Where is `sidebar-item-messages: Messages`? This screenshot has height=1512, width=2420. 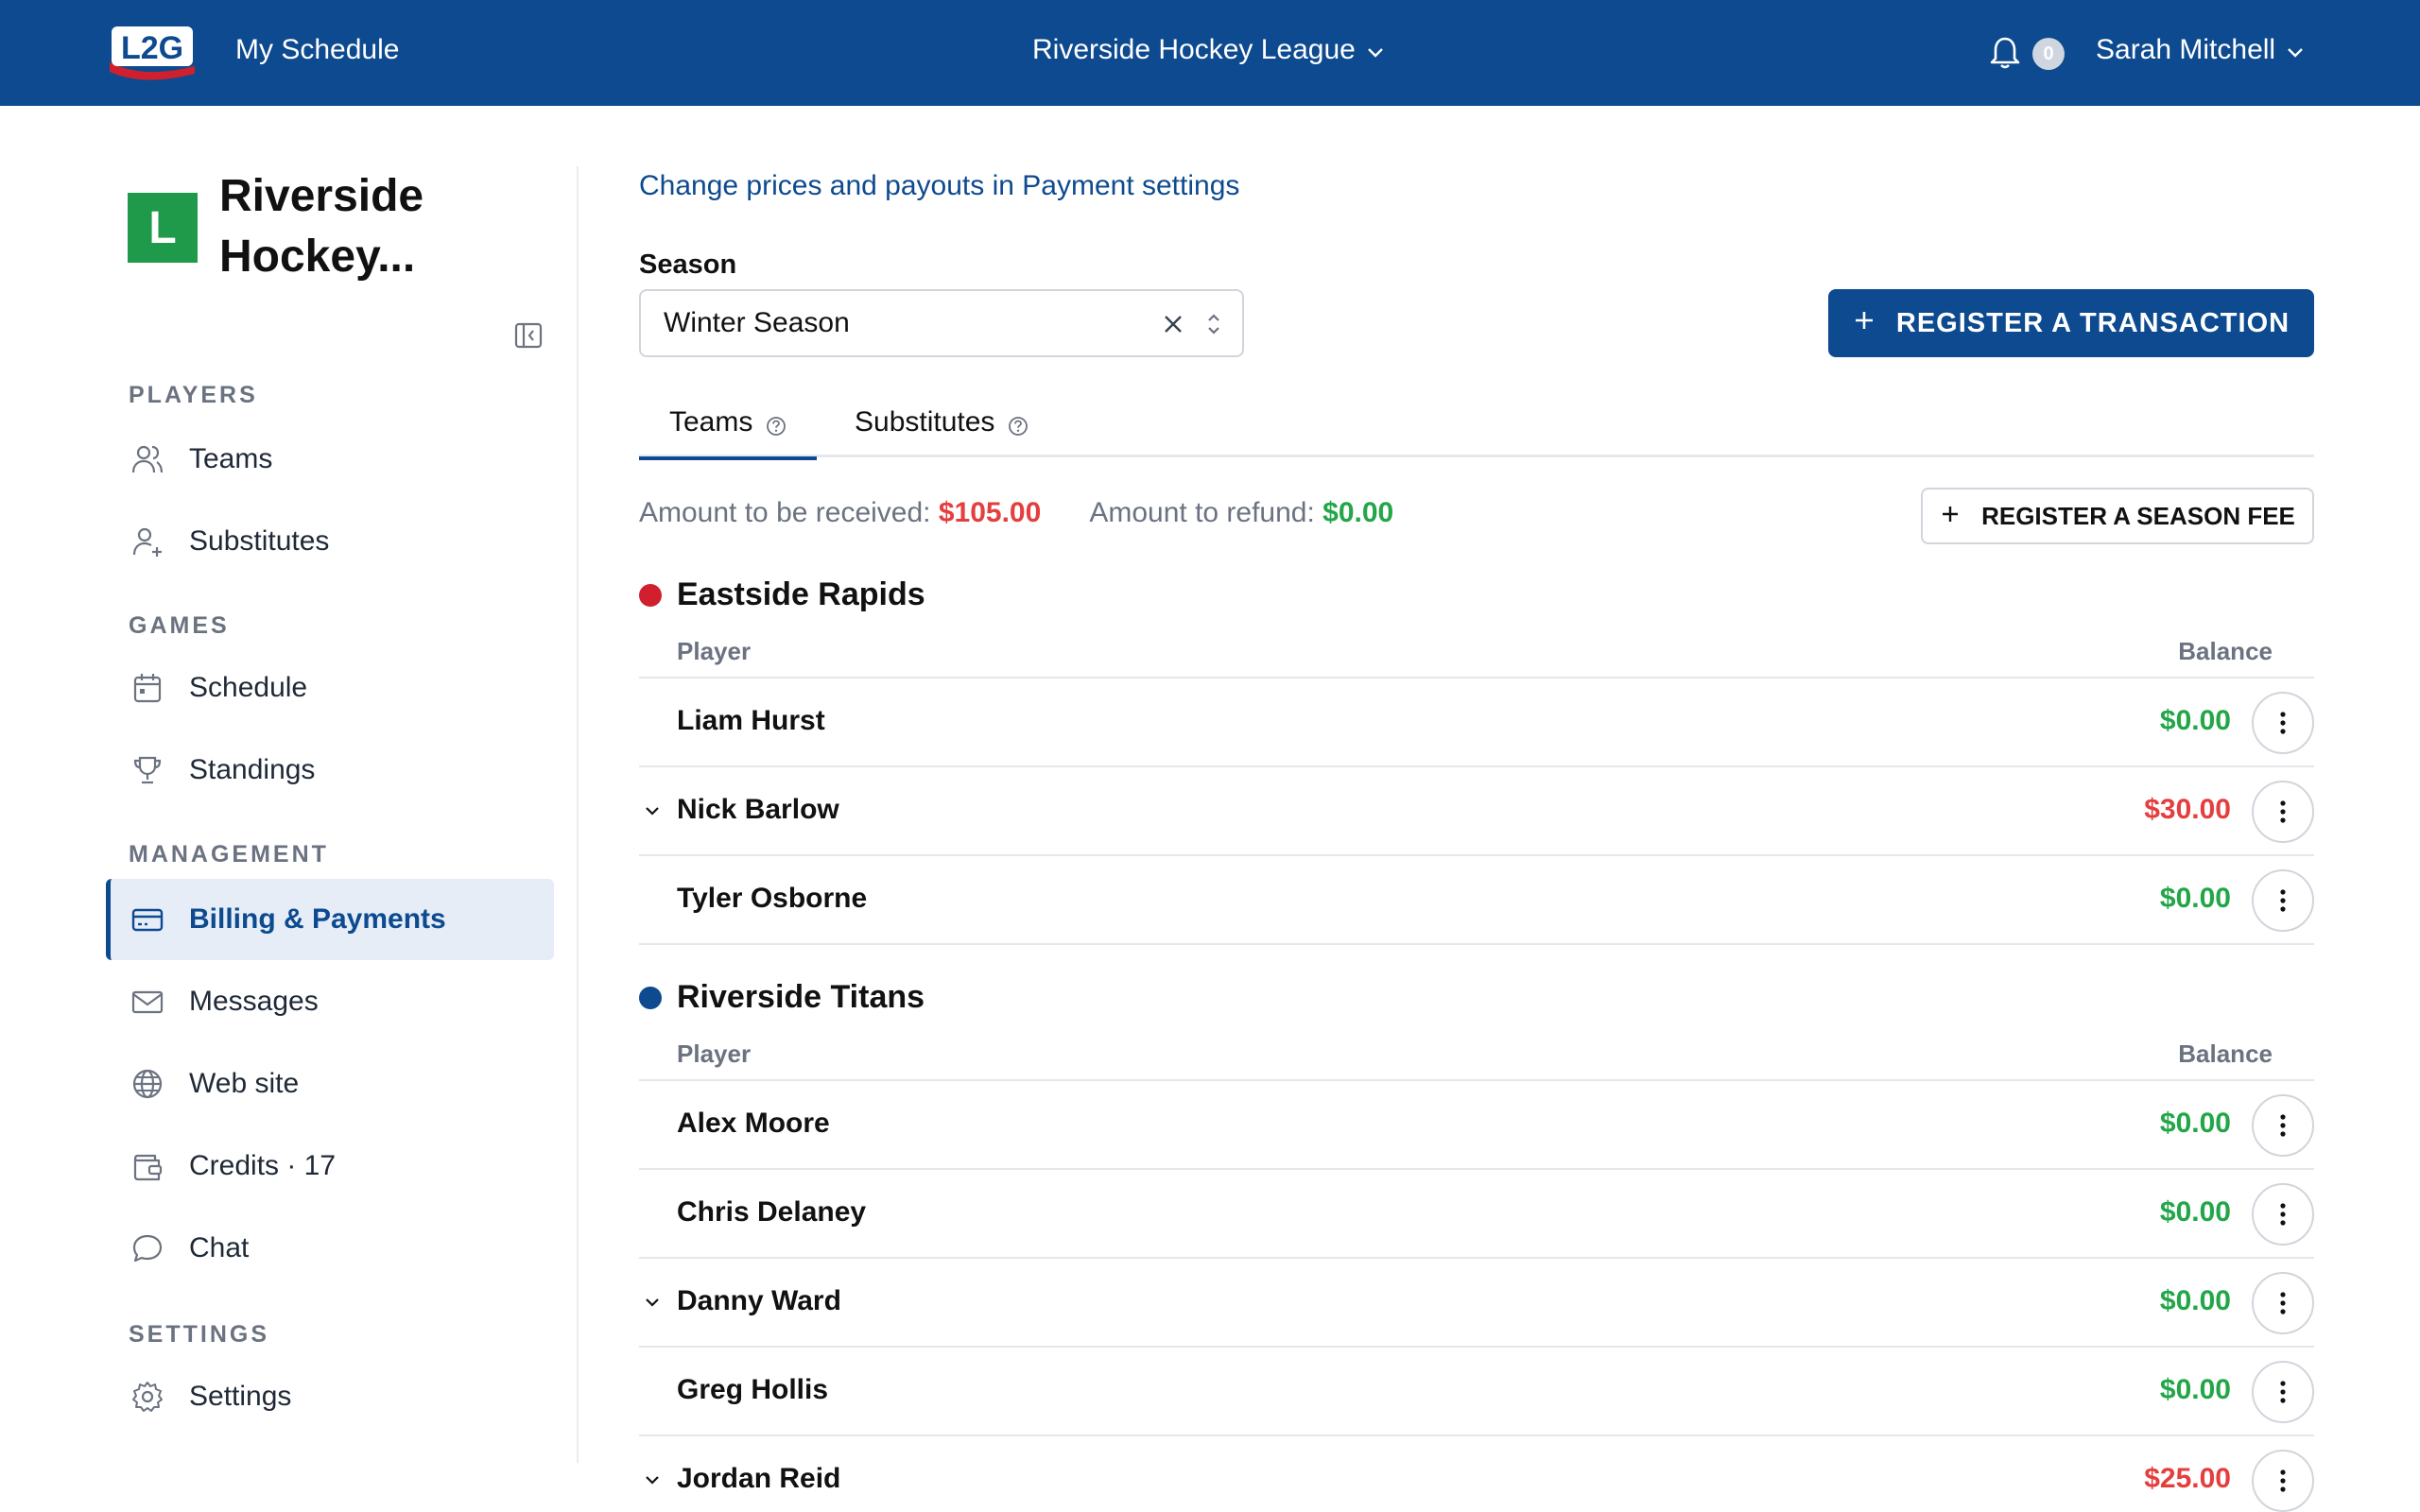
sidebar-item-messages: Messages is located at coordinates (330, 1001).